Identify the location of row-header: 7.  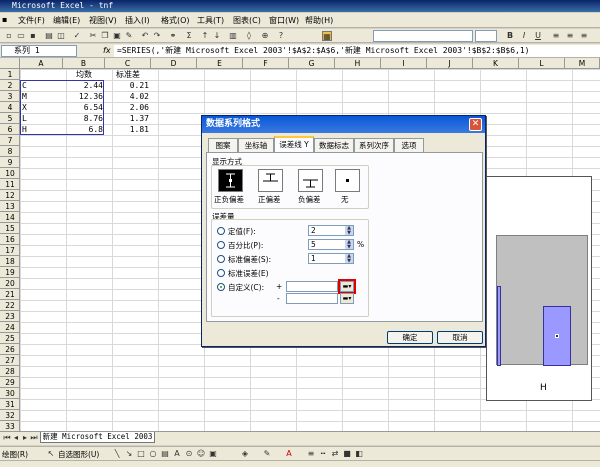
(10, 140).